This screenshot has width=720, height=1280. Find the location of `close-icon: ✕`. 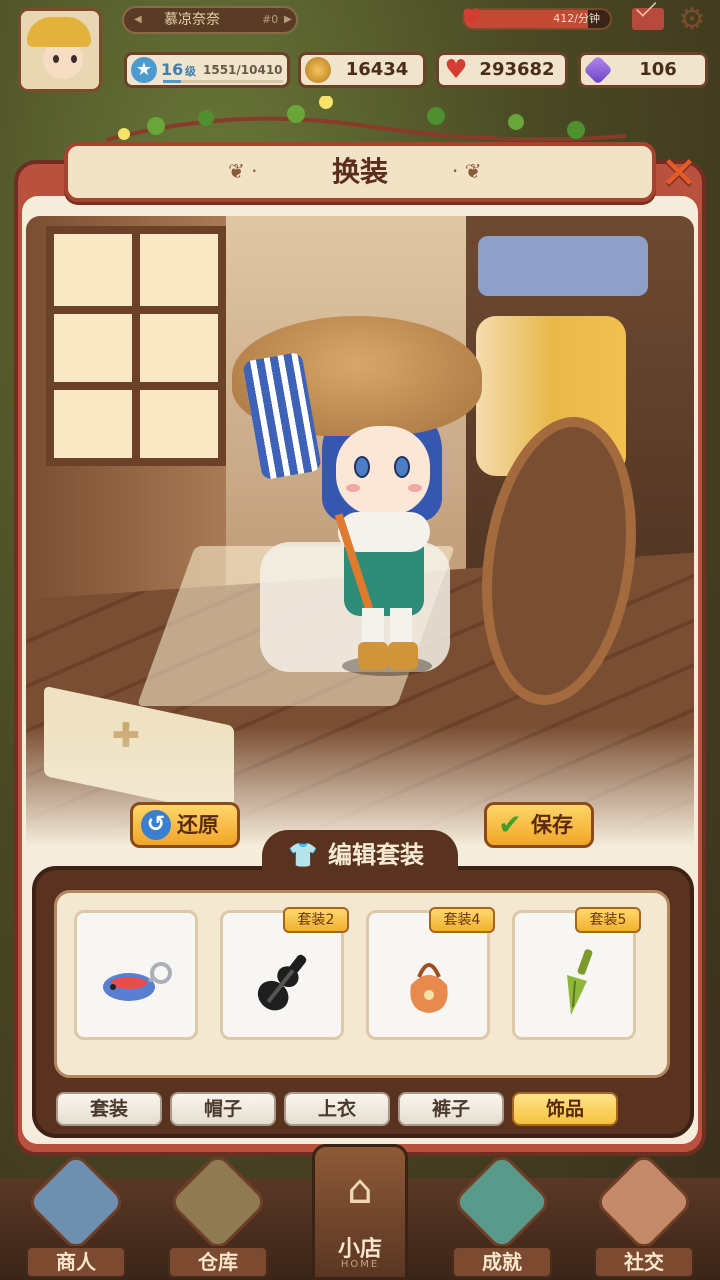

close-icon: ✕ is located at coordinates (679, 175).